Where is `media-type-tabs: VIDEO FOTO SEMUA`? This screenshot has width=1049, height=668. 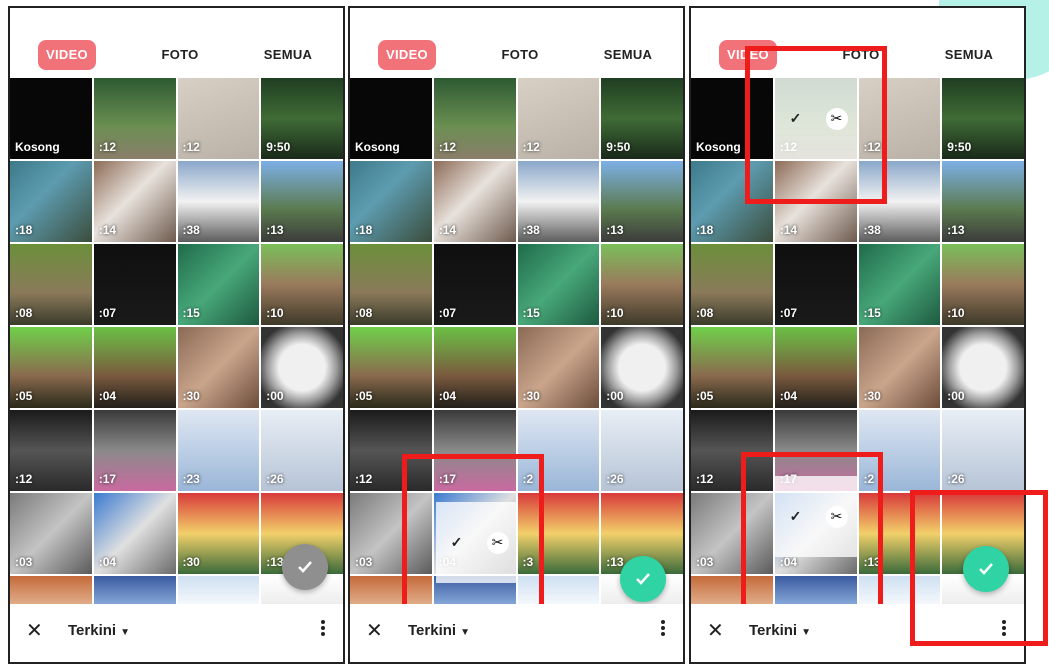 media-type-tabs: VIDEO FOTO SEMUA is located at coordinates (516, 43).